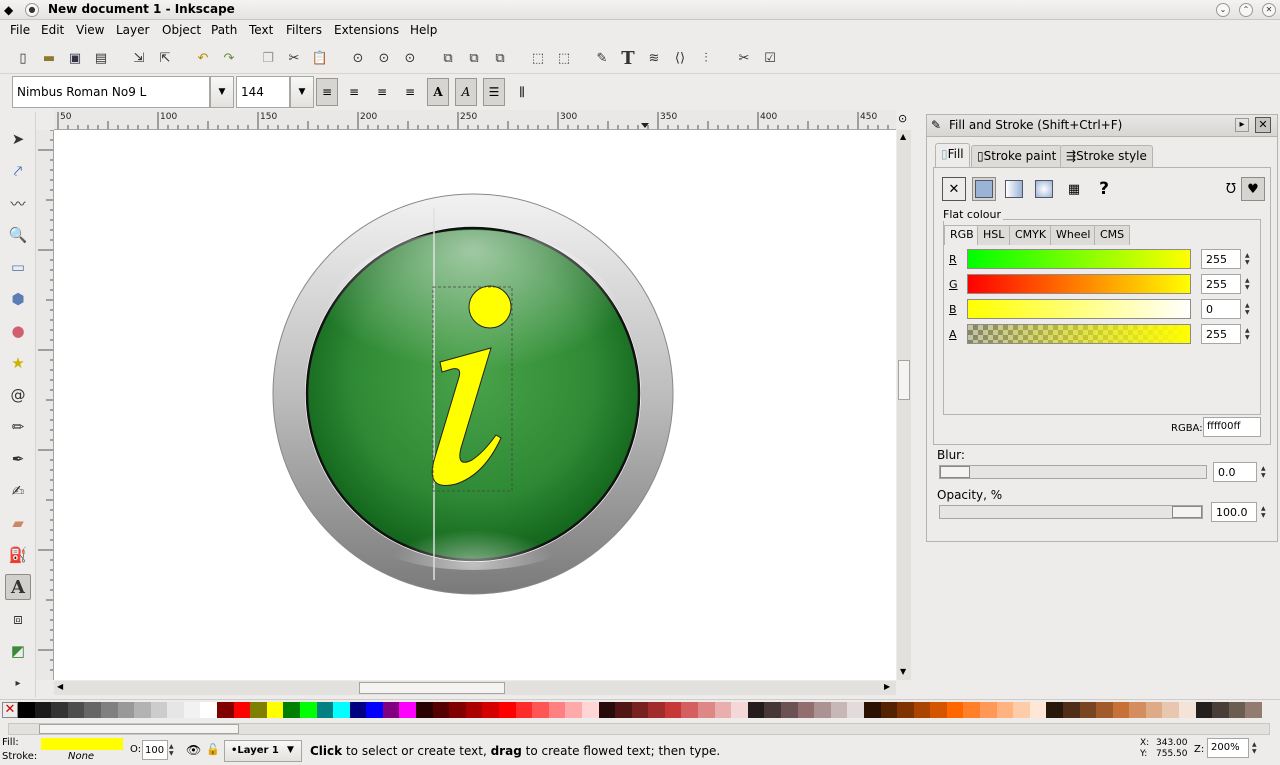 The image size is (1280, 765). I want to click on panel-close-icon: ✕, so click(1263, 125).